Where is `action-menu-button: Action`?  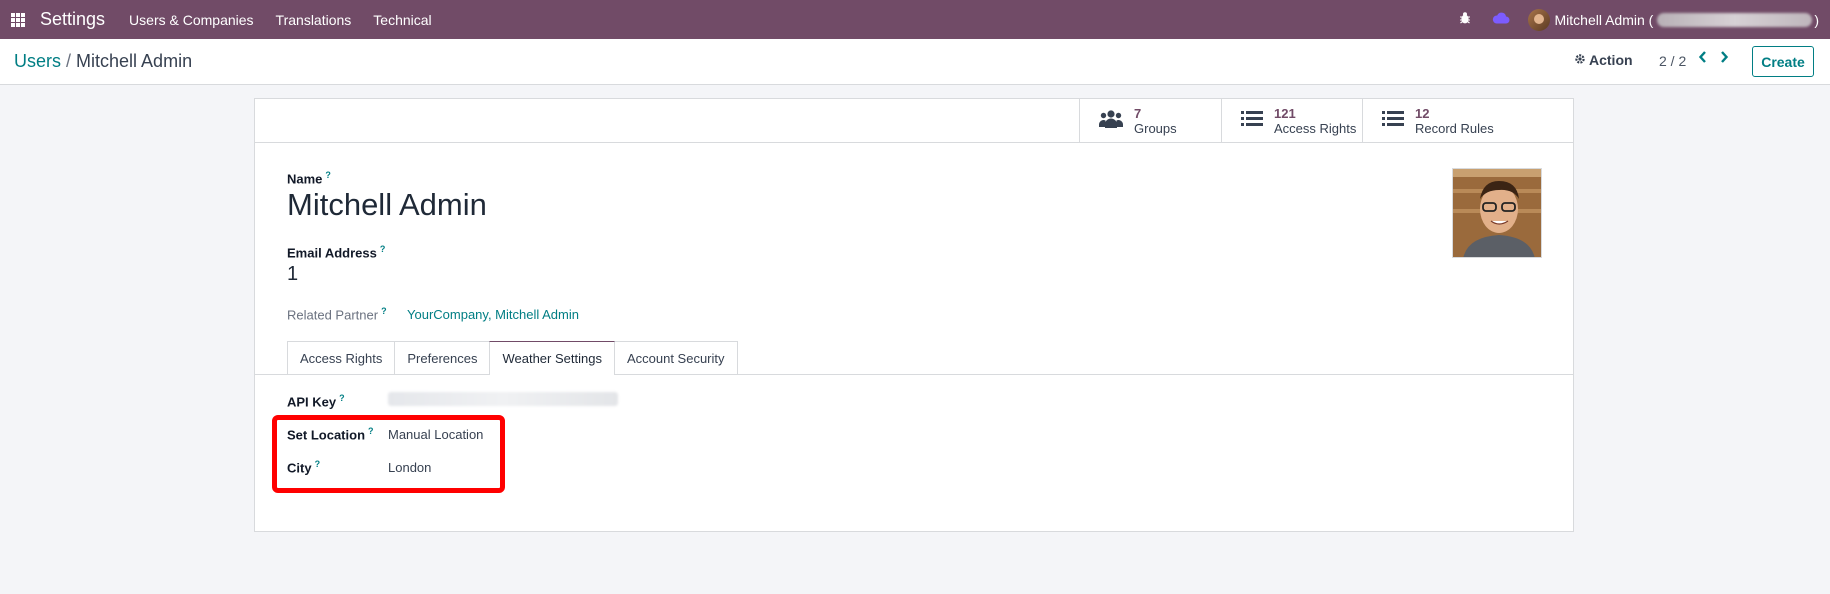
action-menu-button: Action is located at coordinates (1603, 60).